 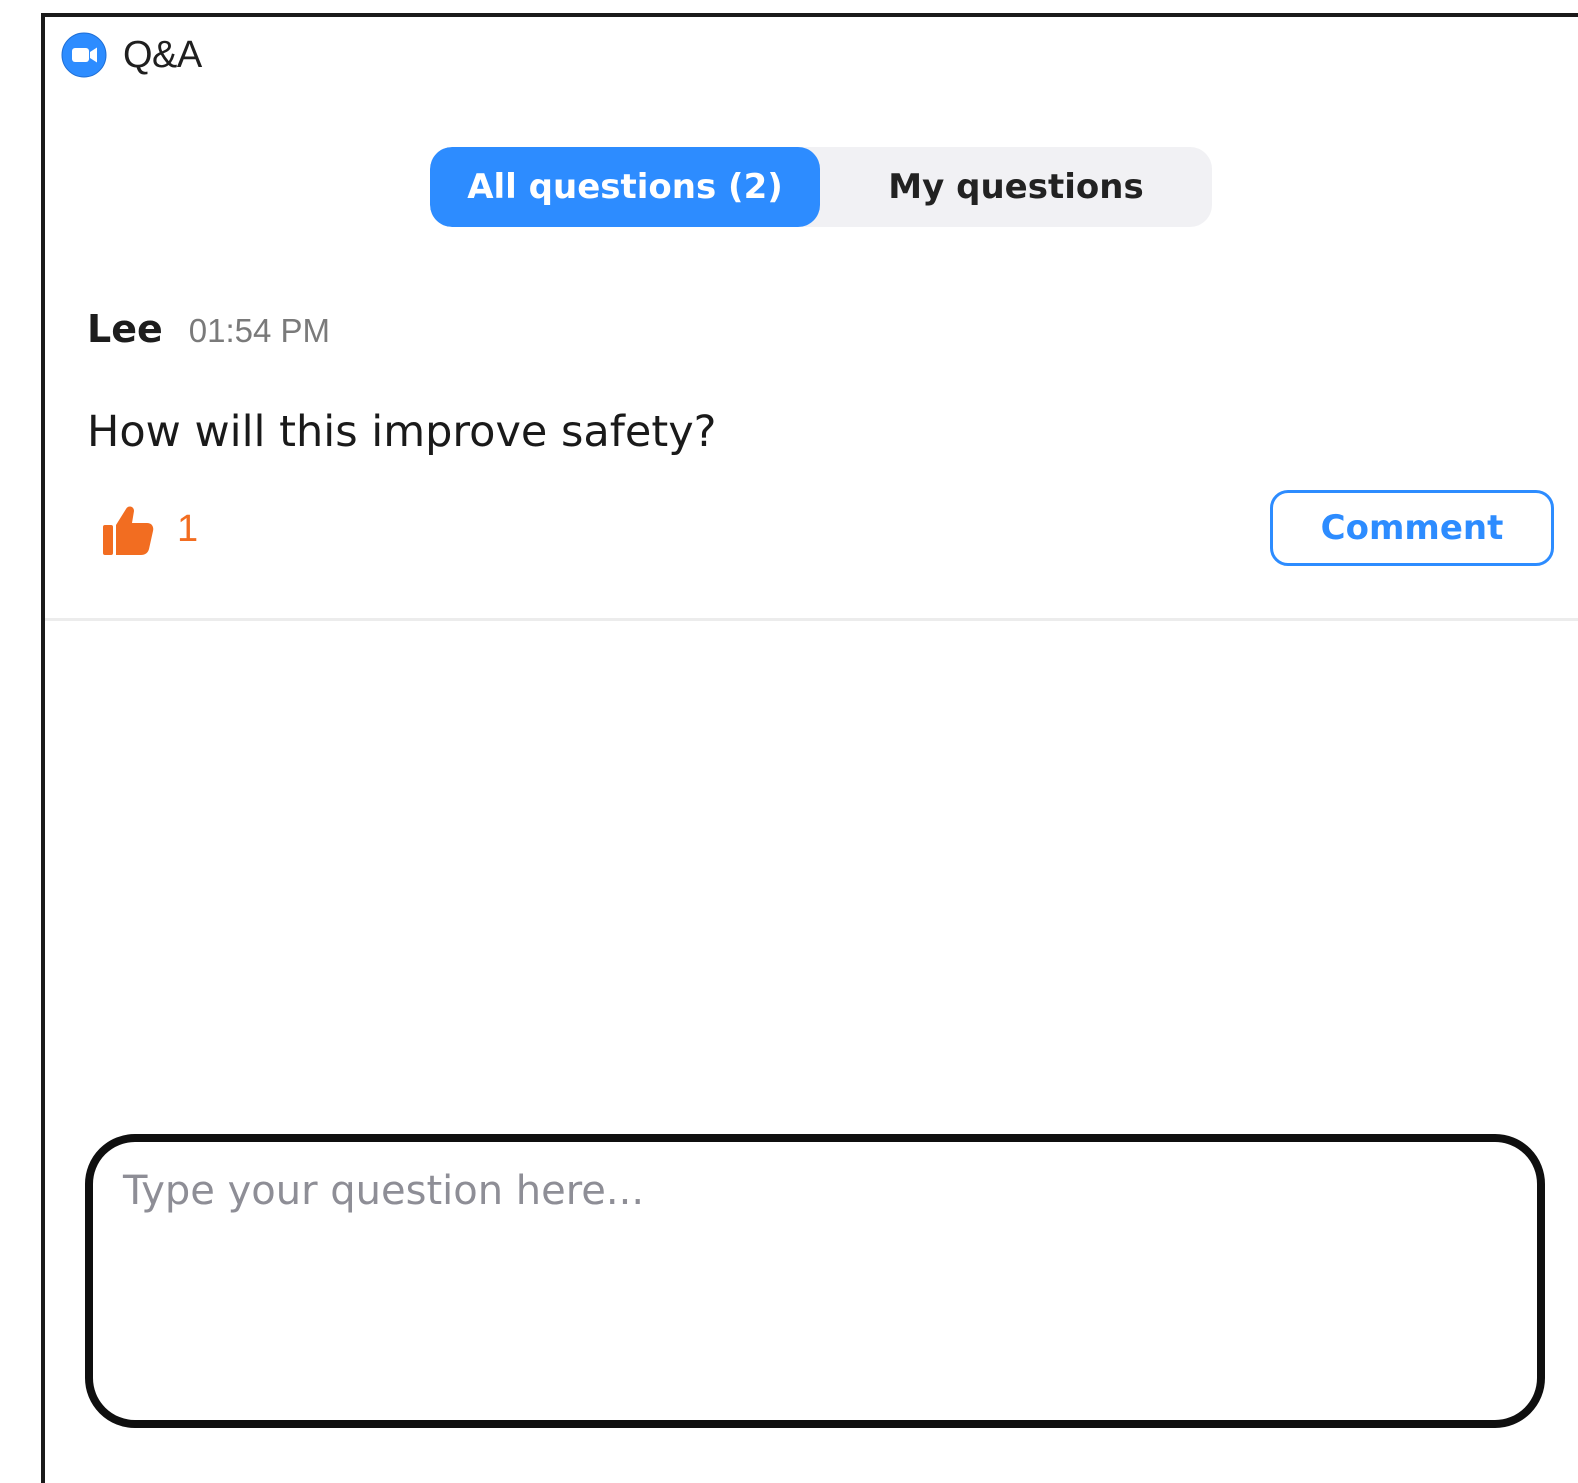 I want to click on tab-all-questions: All questions (2), so click(x=625, y=187).